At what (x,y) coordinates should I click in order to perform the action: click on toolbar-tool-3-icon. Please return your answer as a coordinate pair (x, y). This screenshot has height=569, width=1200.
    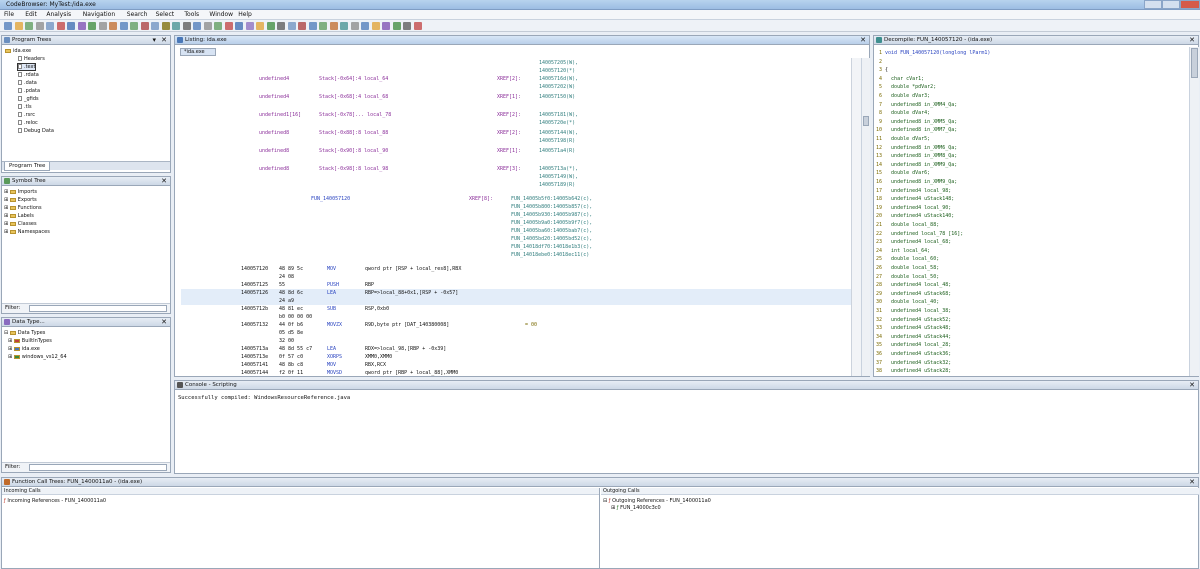
    Looking at the image, I should click on (29, 26).